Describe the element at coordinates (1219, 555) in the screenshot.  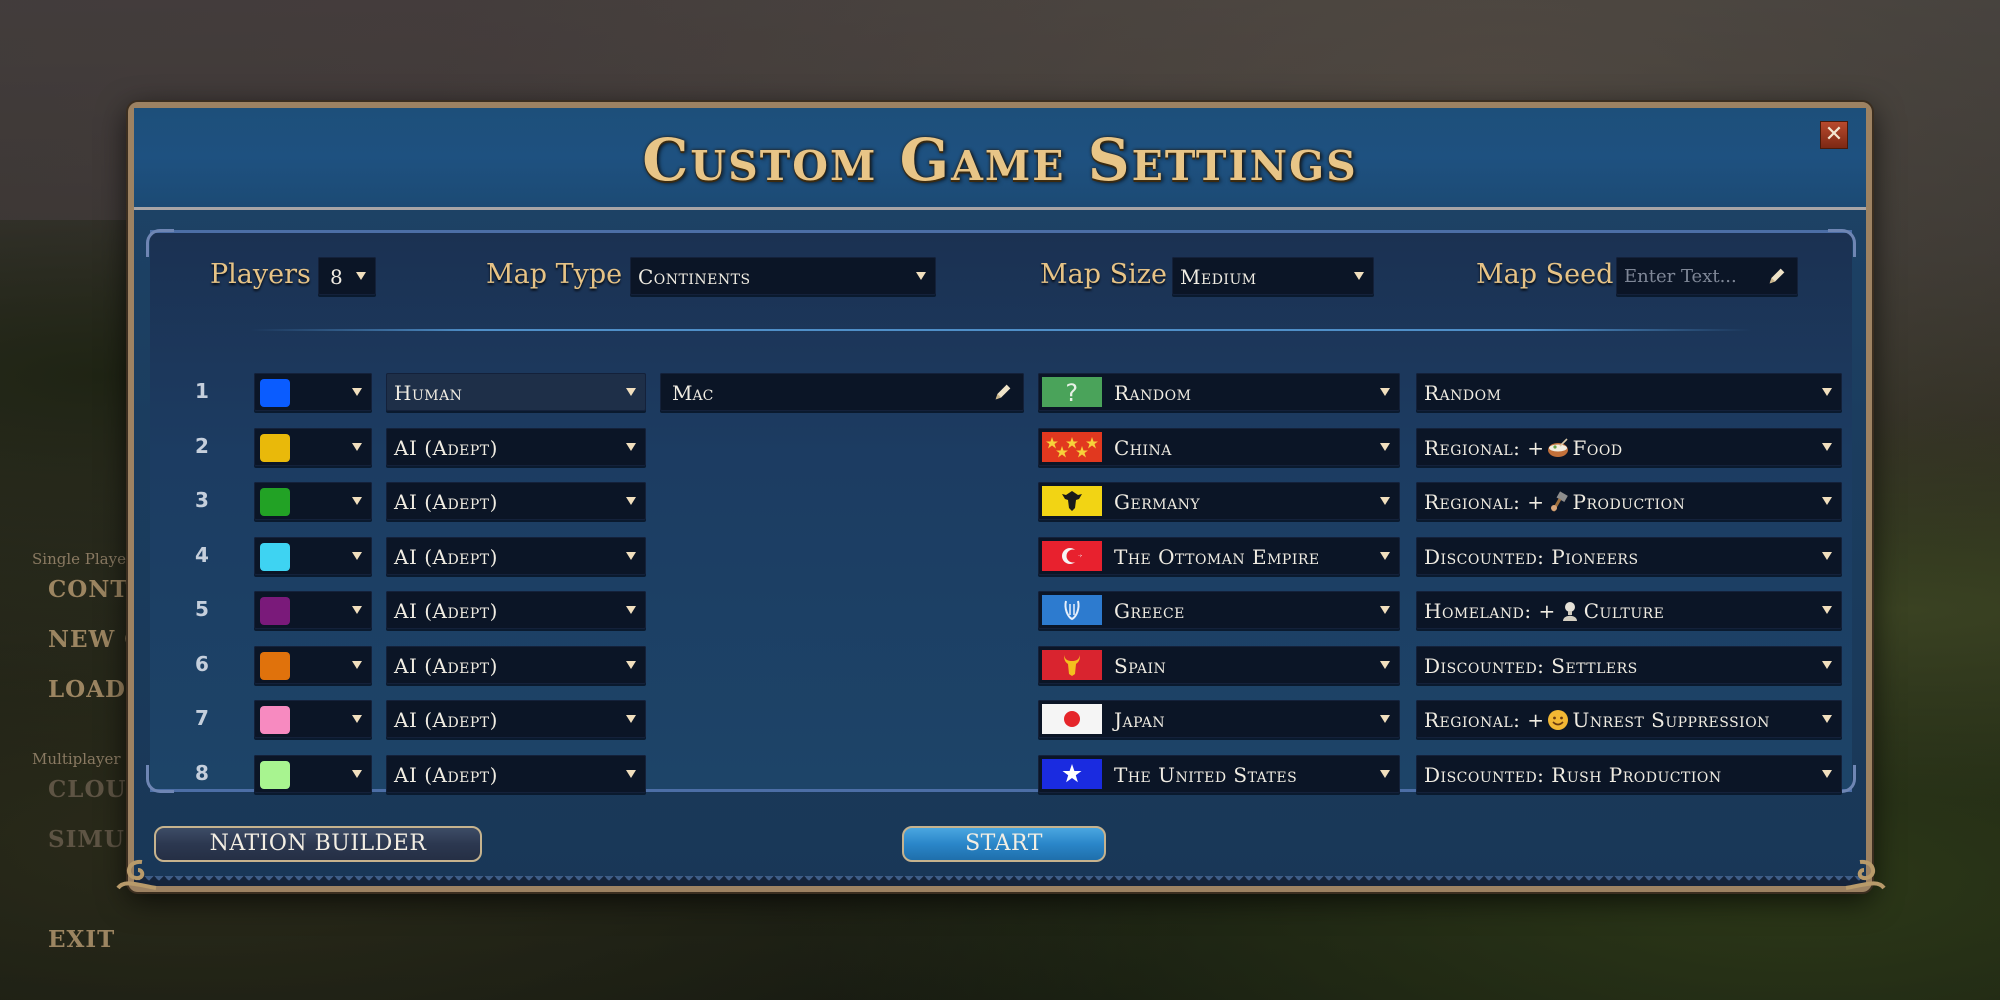
I see `nation-select: The Ottoman Empire` at that location.